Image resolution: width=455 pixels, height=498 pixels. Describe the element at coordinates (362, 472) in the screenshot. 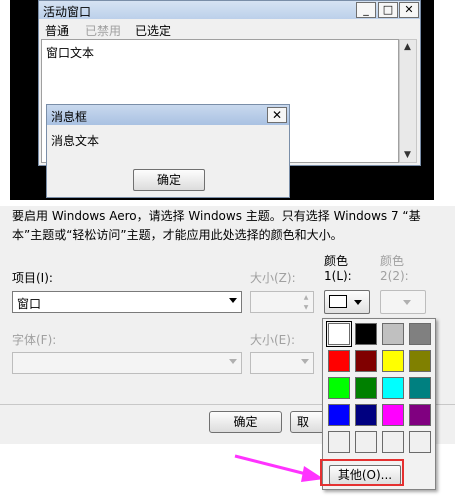

I see `other-colors-highlight` at that location.